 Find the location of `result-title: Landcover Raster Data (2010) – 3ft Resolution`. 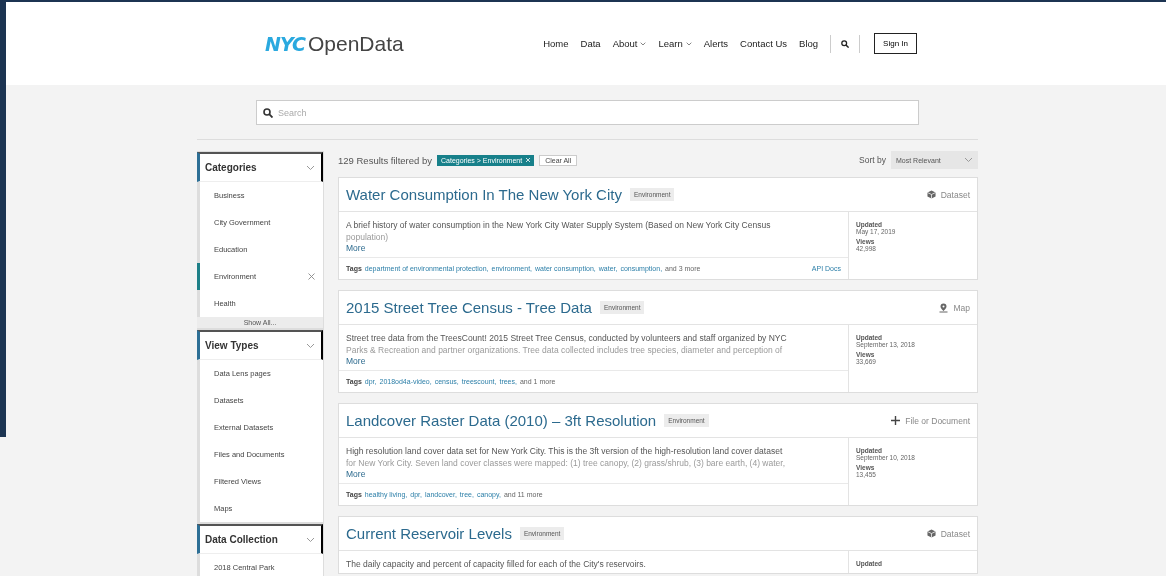

result-title: Landcover Raster Data (2010) – 3ft Resolution is located at coordinates (501, 420).